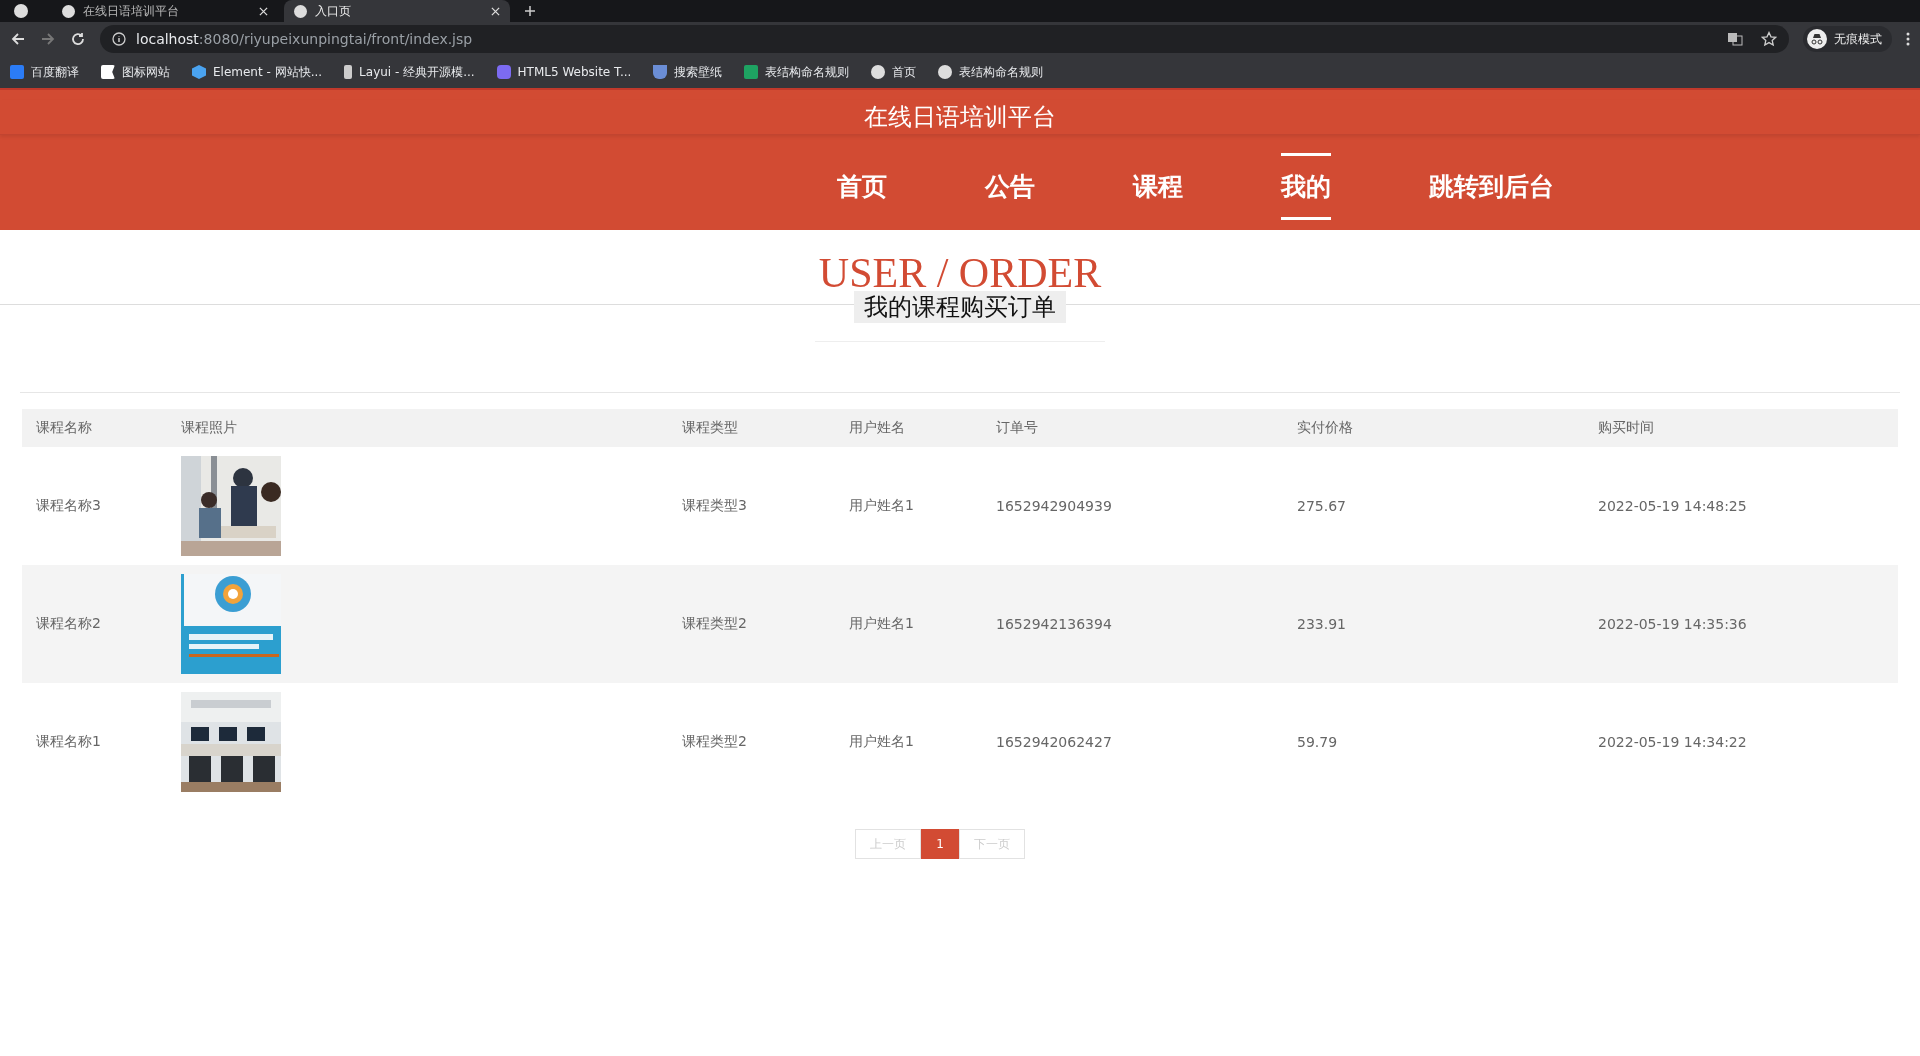  I want to click on table-cell: 课程名称1, so click(68, 741).